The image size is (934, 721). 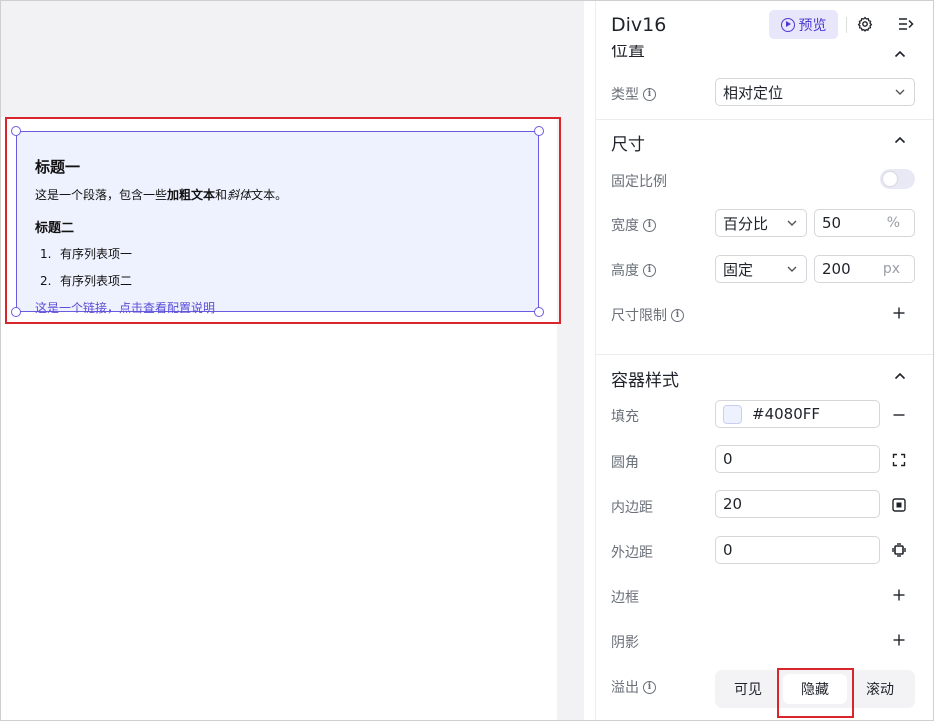 I want to click on margin-label: 外边距, so click(x=632, y=553).